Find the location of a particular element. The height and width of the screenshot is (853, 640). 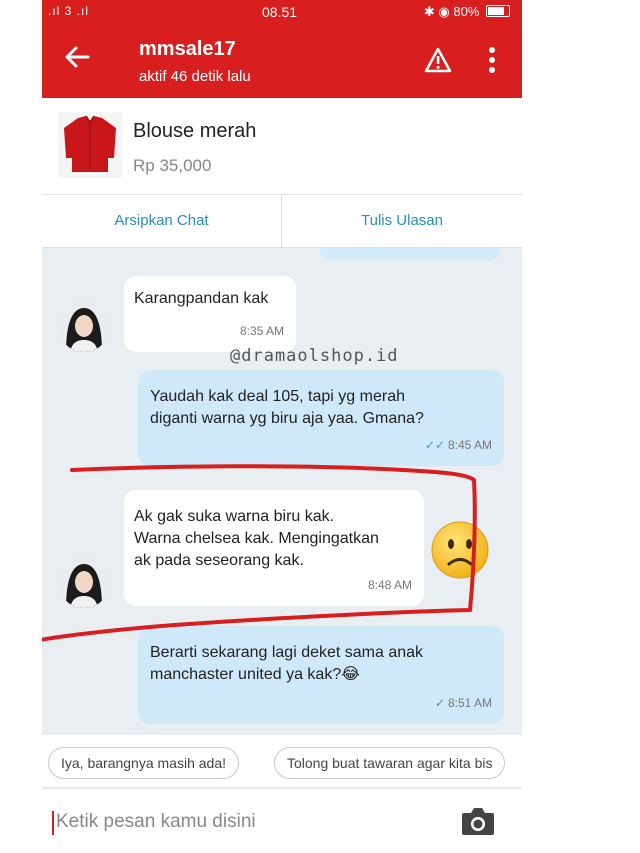

message-time: 8:48 AM is located at coordinates (389, 585).